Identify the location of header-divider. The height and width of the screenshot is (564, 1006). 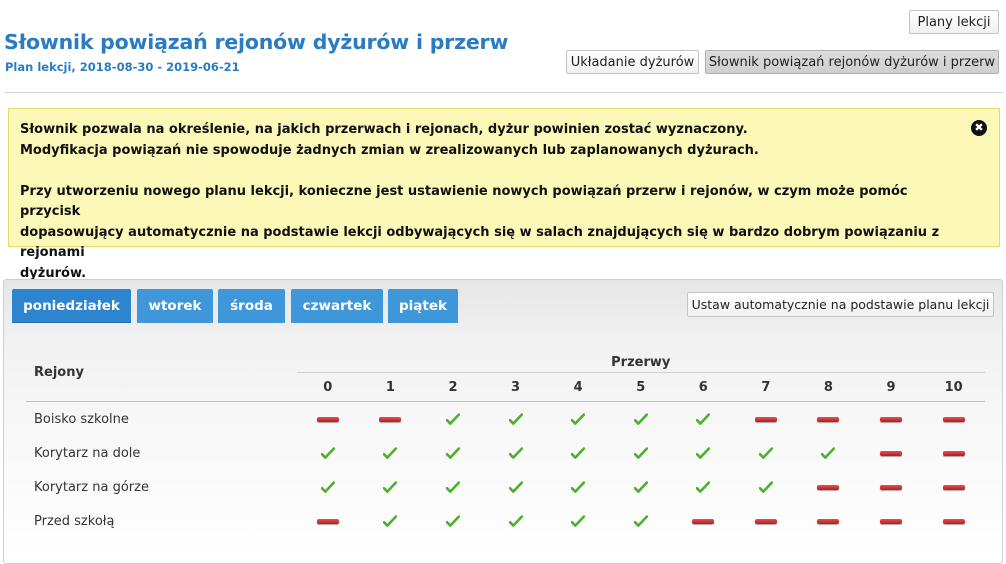
(503, 92).